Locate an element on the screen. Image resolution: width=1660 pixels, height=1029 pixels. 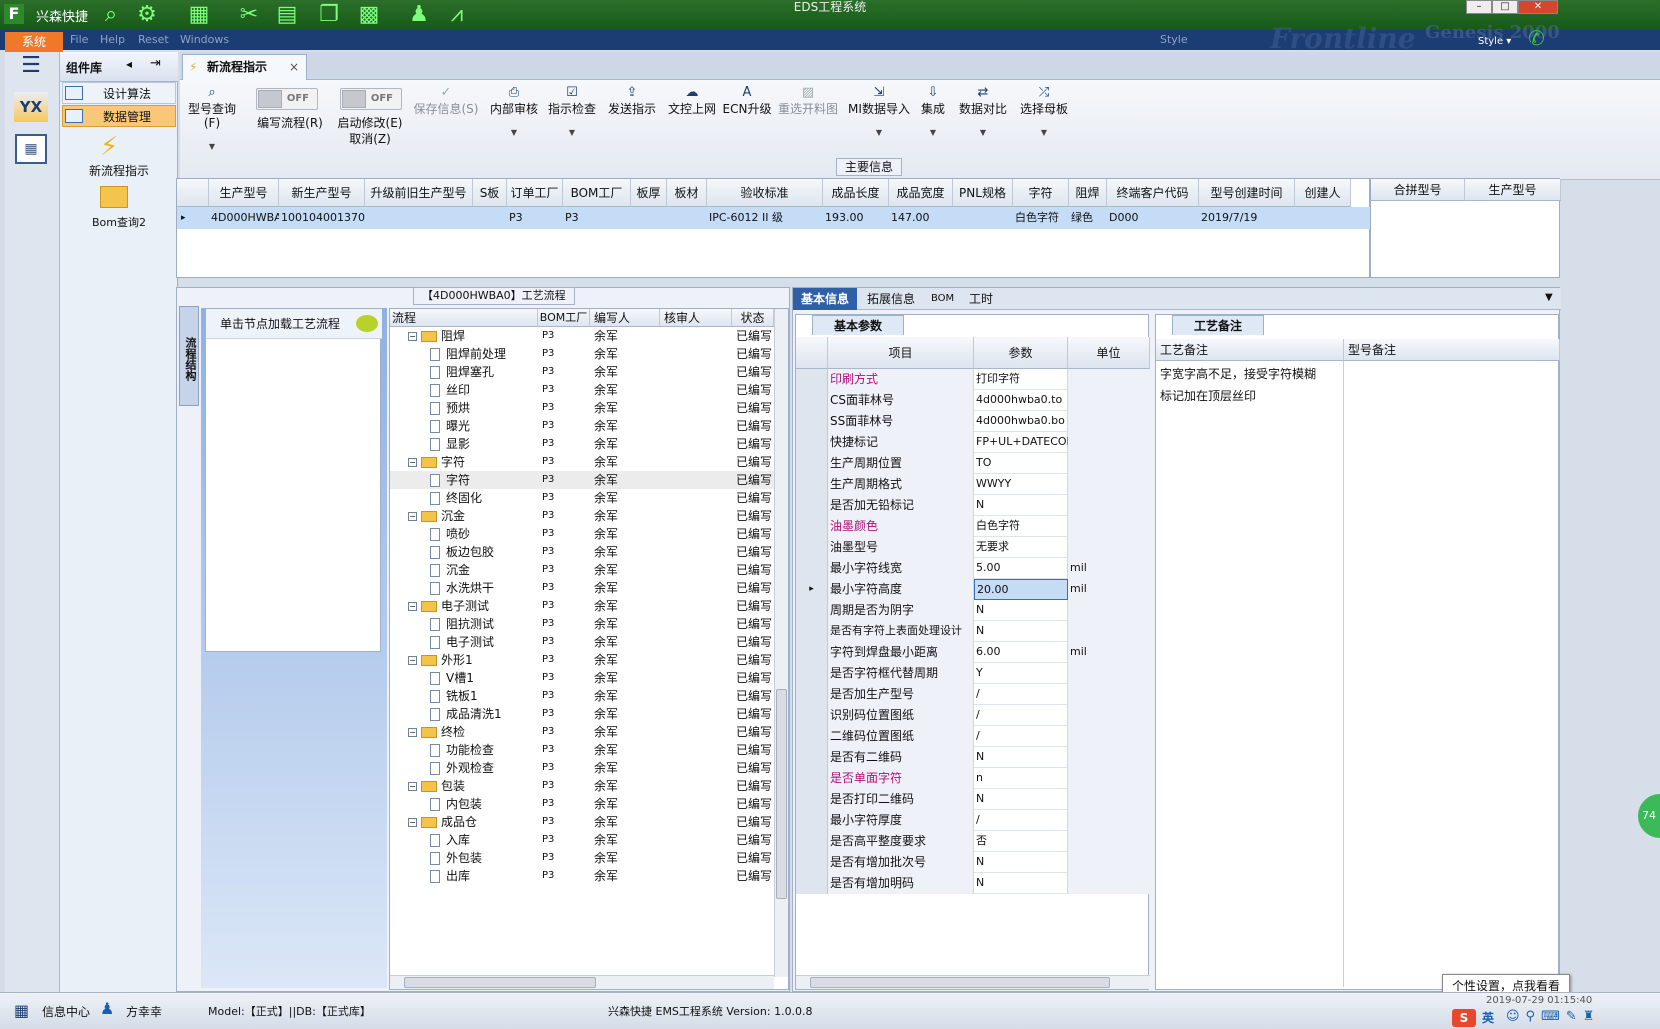
tab-bom: BOM is located at coordinates (942, 299).